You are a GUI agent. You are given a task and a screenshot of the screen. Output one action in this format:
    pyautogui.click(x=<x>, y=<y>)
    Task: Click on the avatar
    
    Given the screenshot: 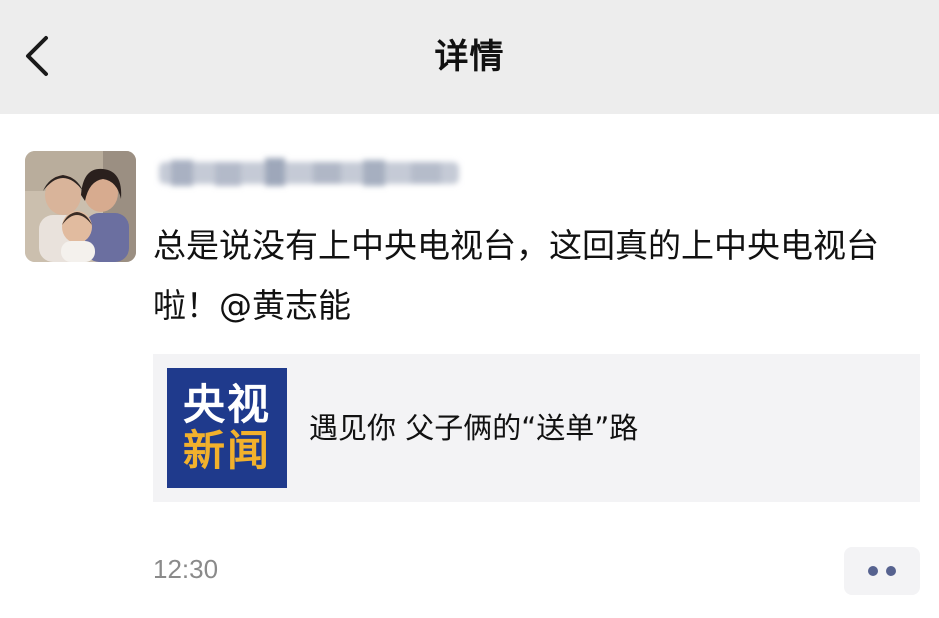 What is the action you would take?
    pyautogui.click(x=80, y=206)
    